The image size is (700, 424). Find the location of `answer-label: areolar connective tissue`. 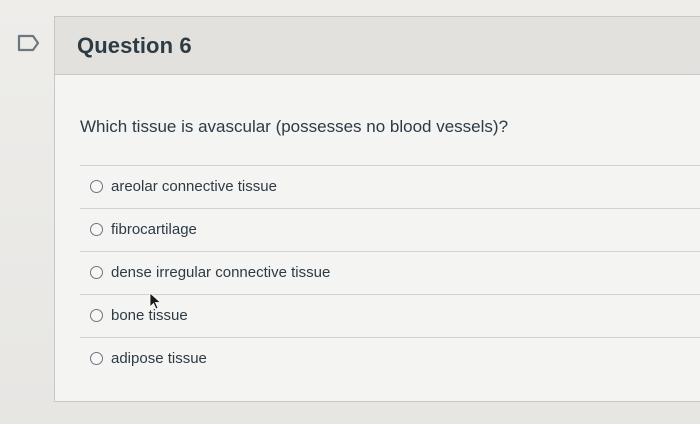

answer-label: areolar connective tissue is located at coordinates (194, 186).